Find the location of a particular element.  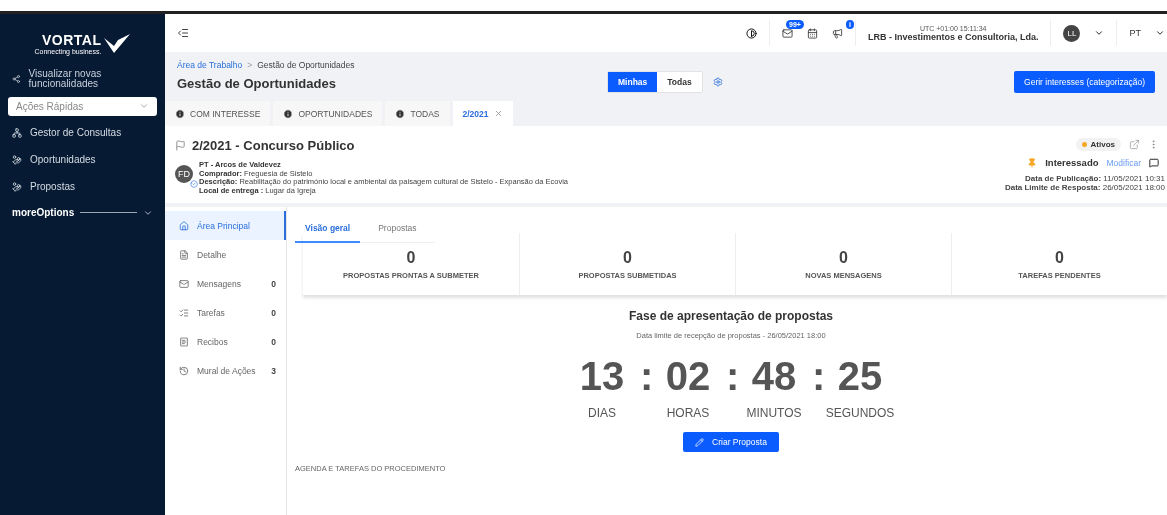

nav-item: Recibos 0 is located at coordinates (225, 341).